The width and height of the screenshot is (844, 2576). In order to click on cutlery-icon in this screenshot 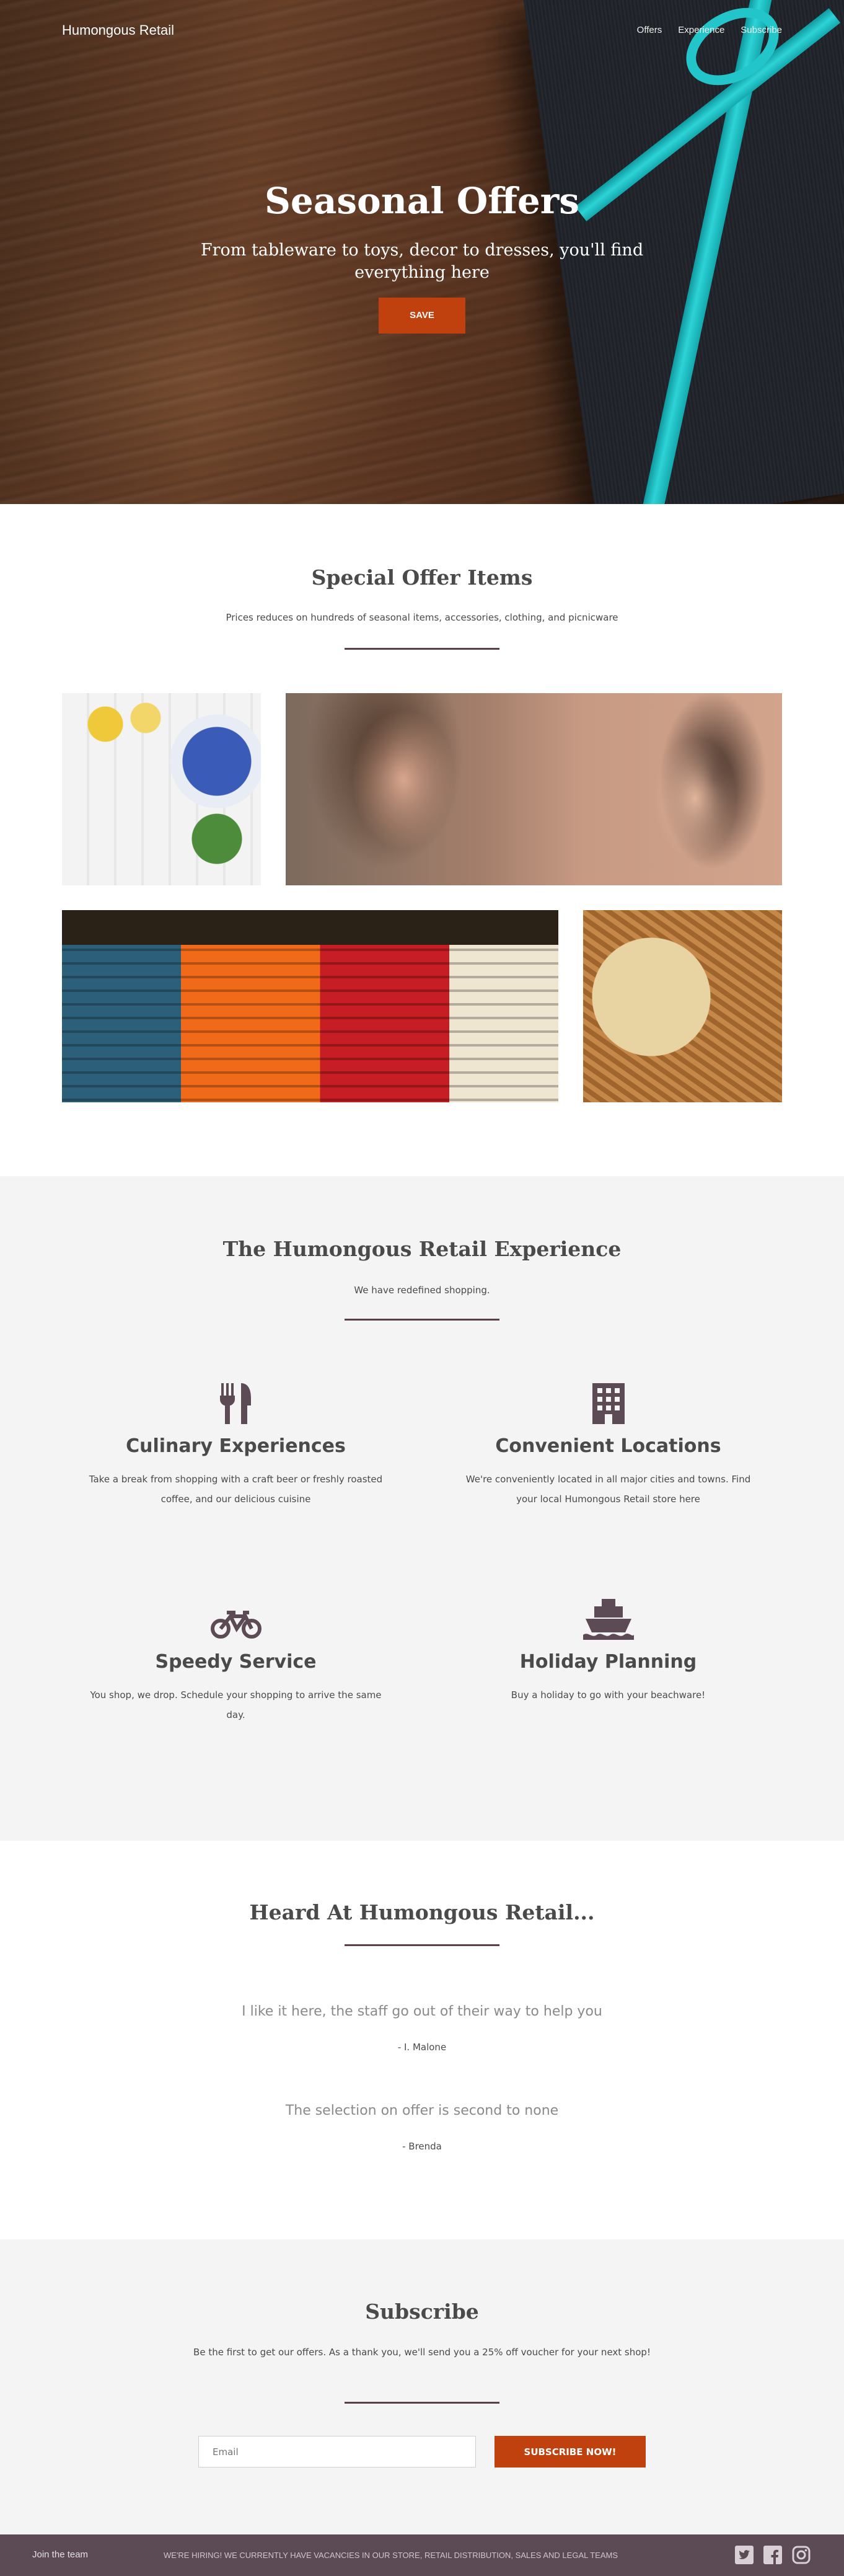, I will do `click(236, 1403)`.